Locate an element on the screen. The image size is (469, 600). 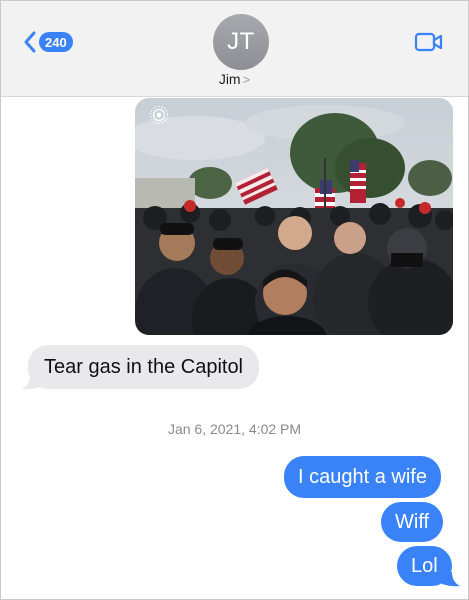
outgoing-message-bubble: Wiff is located at coordinates (412, 522).